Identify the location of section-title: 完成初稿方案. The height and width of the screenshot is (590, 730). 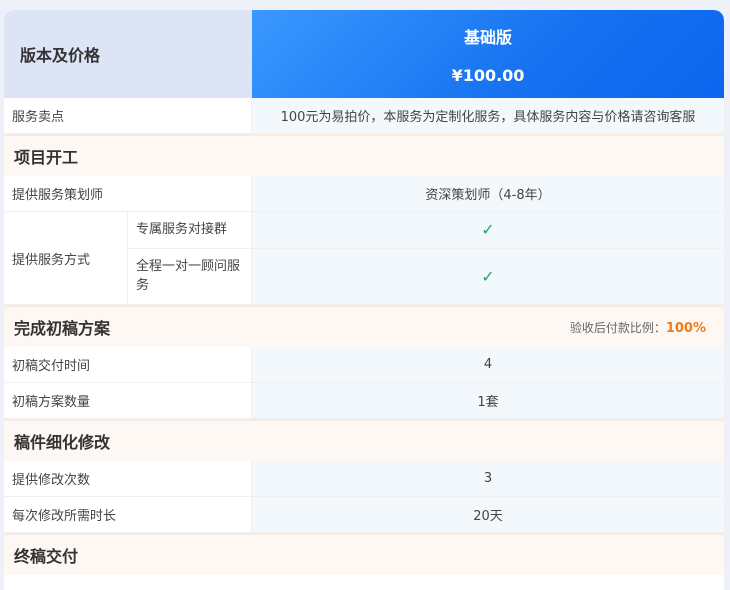
(62, 328).